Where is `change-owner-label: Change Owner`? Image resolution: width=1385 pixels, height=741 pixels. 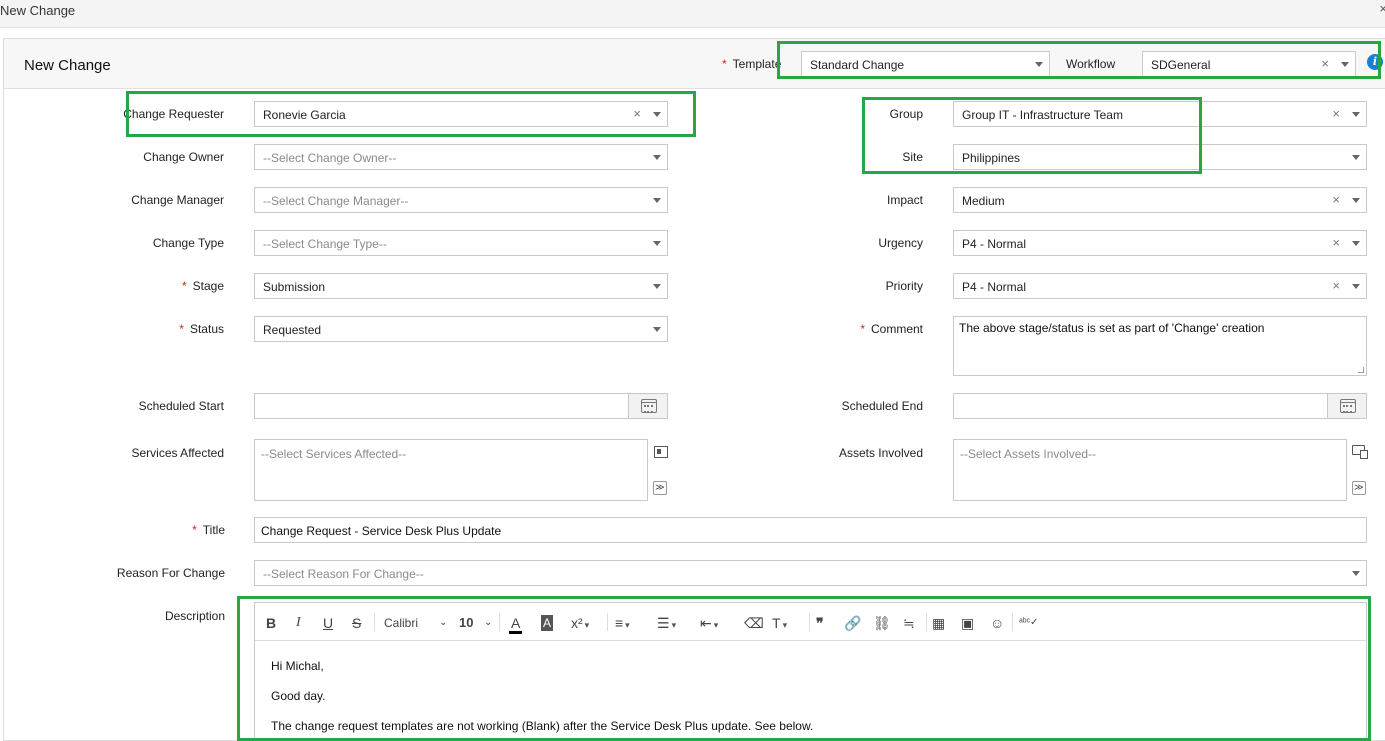 change-owner-label: Change Owner is located at coordinates (183, 157).